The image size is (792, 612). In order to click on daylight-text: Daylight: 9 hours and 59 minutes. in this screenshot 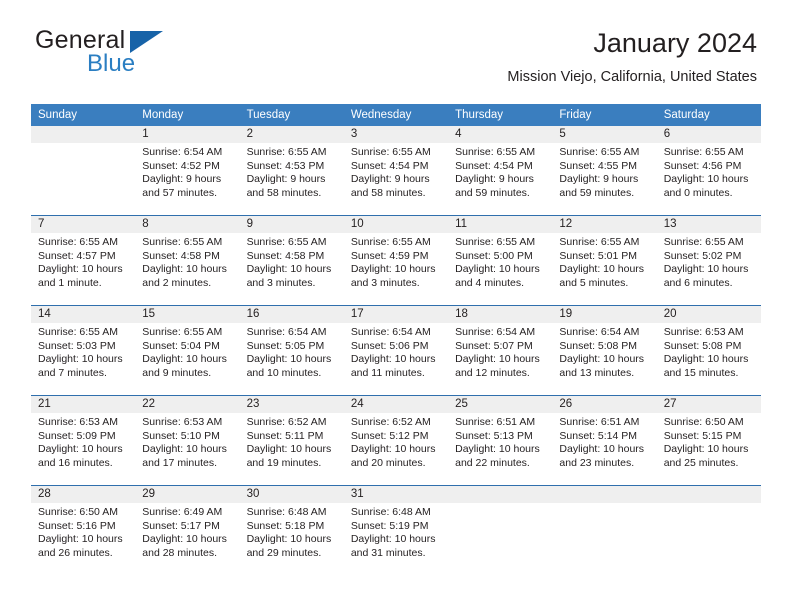, I will do `click(599, 186)`.